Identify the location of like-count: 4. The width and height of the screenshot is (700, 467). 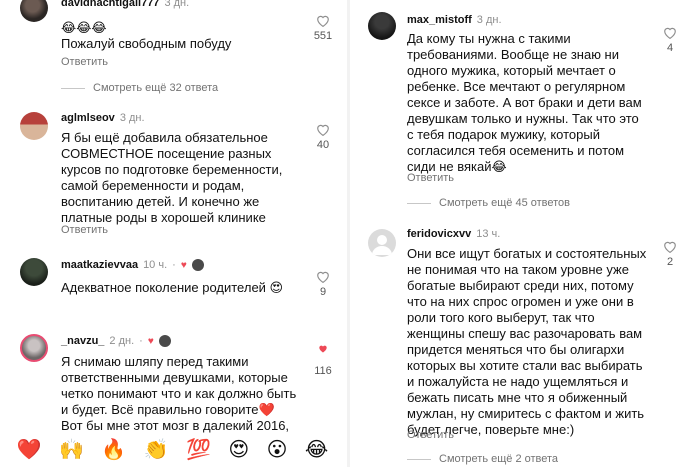
(670, 48).